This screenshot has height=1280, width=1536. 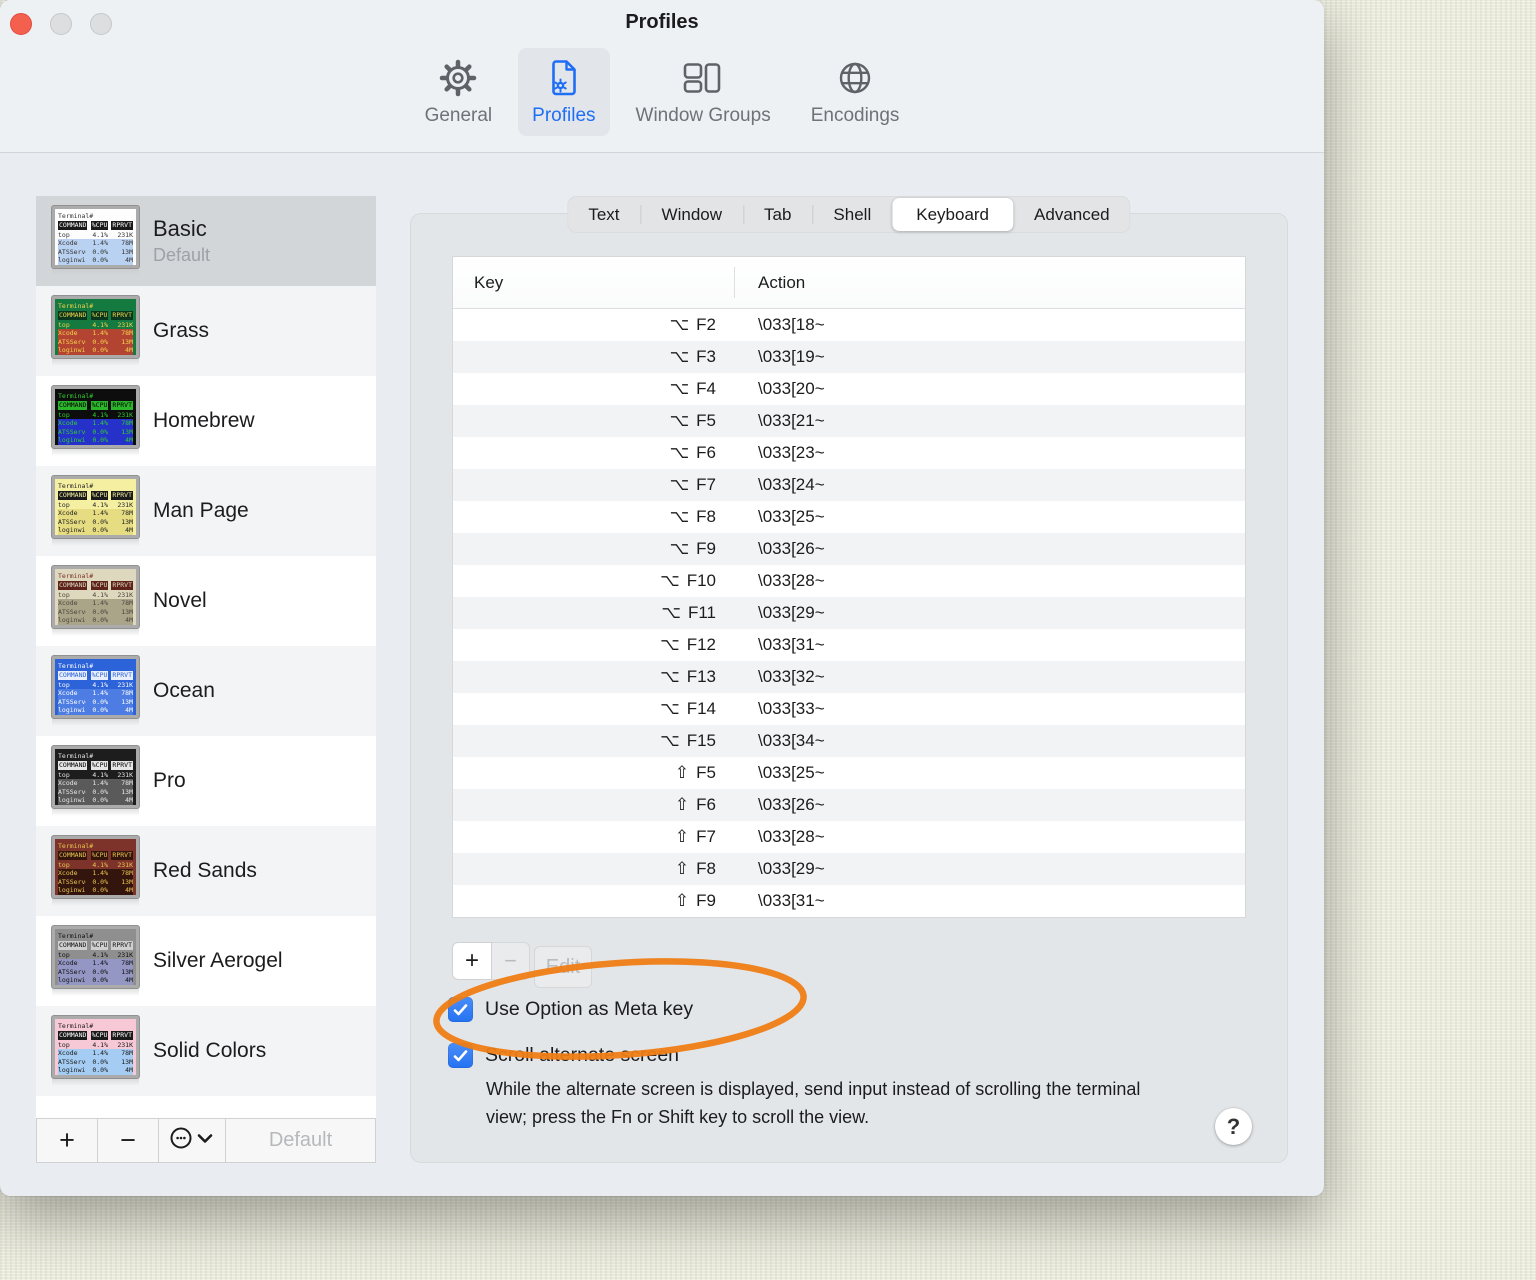 I want to click on keymap-action: \033[18~, so click(x=791, y=324).